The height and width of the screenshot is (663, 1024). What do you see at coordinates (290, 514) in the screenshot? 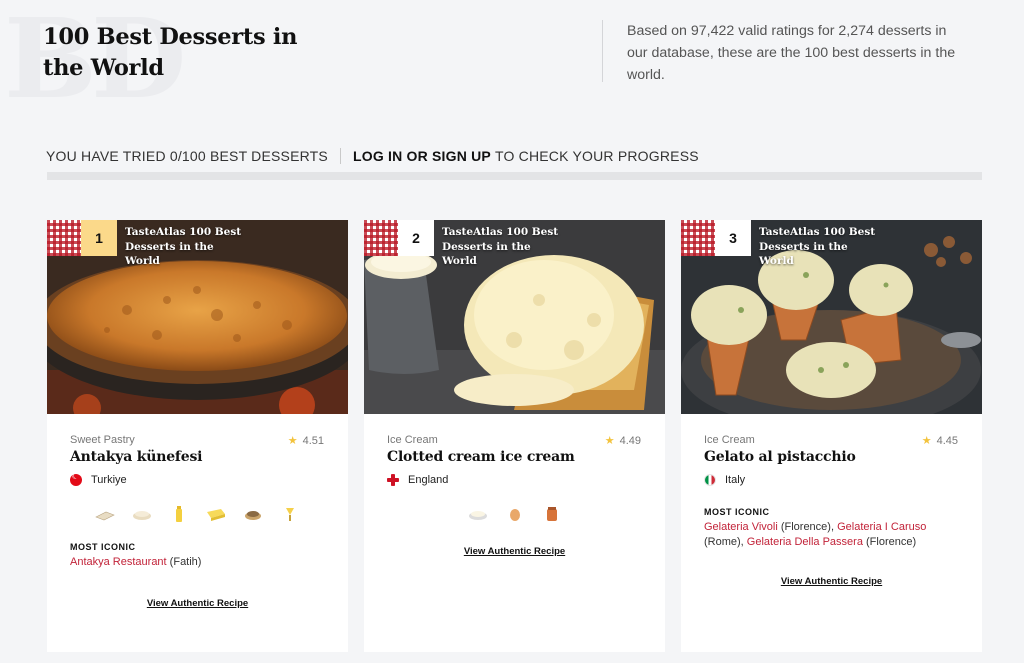
I see `syrup-icon` at bounding box center [290, 514].